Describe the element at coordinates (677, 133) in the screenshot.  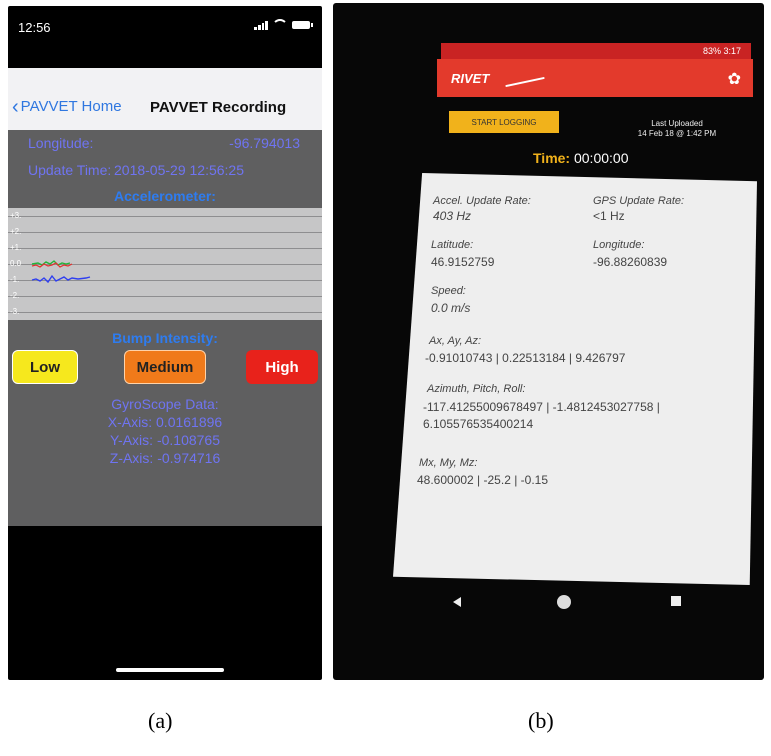
I see `last-uploaded-value: 14 Feb 18 @ 1:42 PM` at that location.